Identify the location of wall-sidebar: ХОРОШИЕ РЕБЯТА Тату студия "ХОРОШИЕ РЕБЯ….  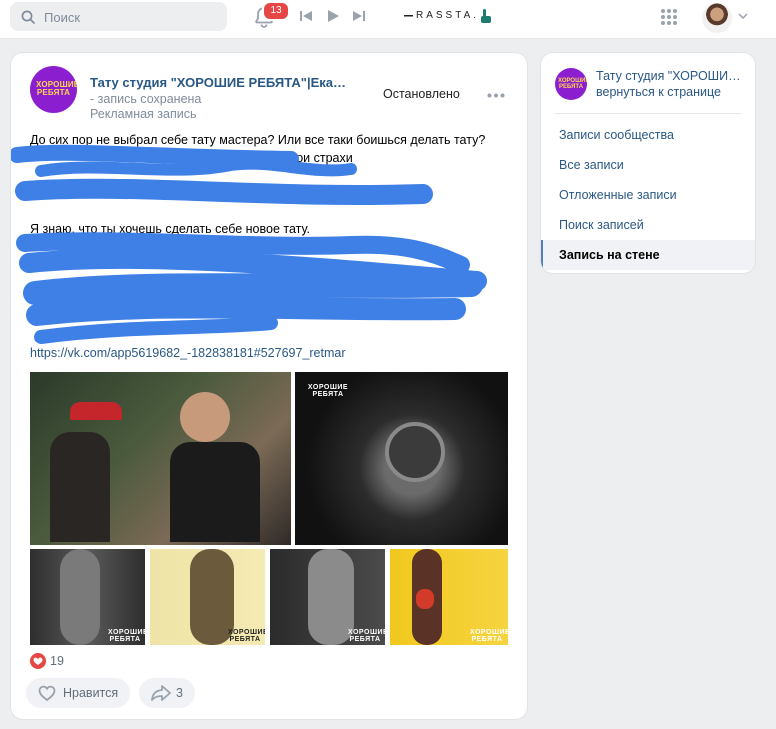
(648, 163).